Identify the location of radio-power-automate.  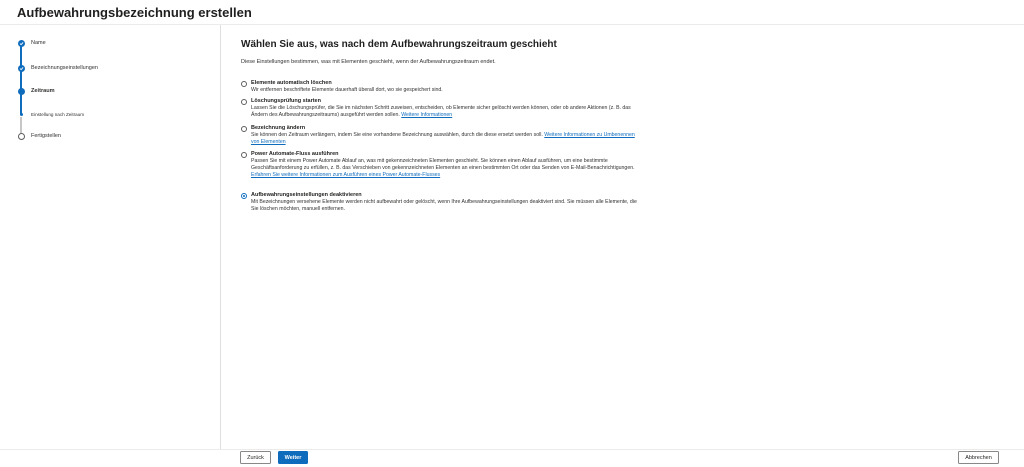
(244, 155).